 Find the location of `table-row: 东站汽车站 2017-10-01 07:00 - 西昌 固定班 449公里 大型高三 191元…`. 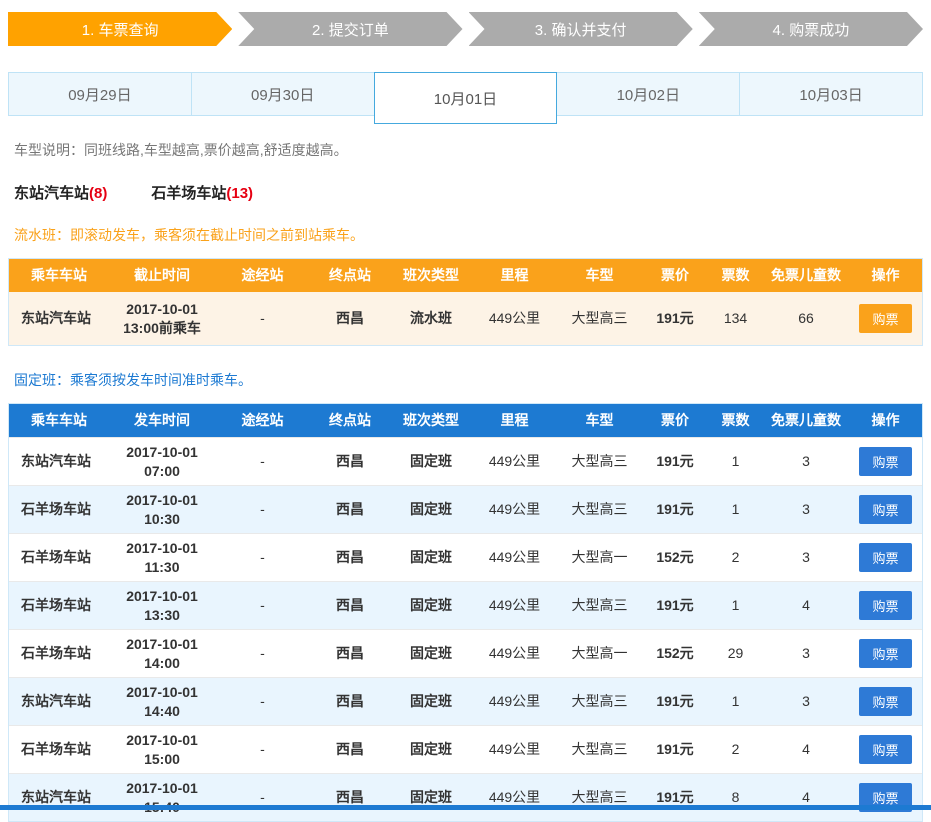

table-row: 东站汽车站 2017-10-01 07:00 - 西昌 固定班 449公里 大型高三 191元… is located at coordinates (465, 461).